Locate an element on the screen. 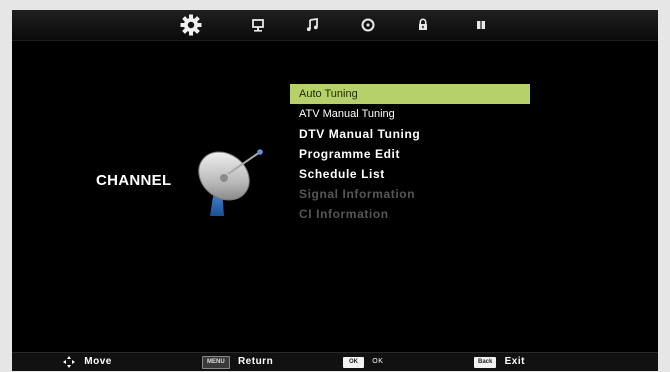 The image size is (670, 372). lock-icon is located at coordinates (423, 24).